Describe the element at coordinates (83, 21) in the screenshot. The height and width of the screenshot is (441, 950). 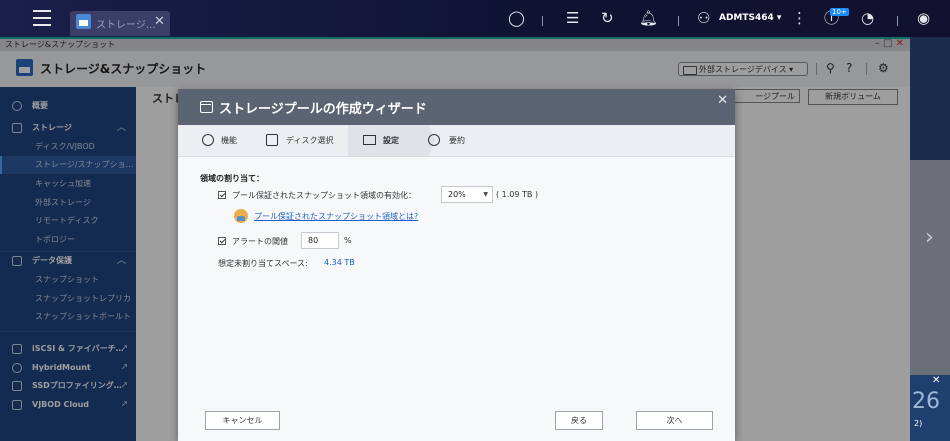
I see `storage-app-icon` at that location.